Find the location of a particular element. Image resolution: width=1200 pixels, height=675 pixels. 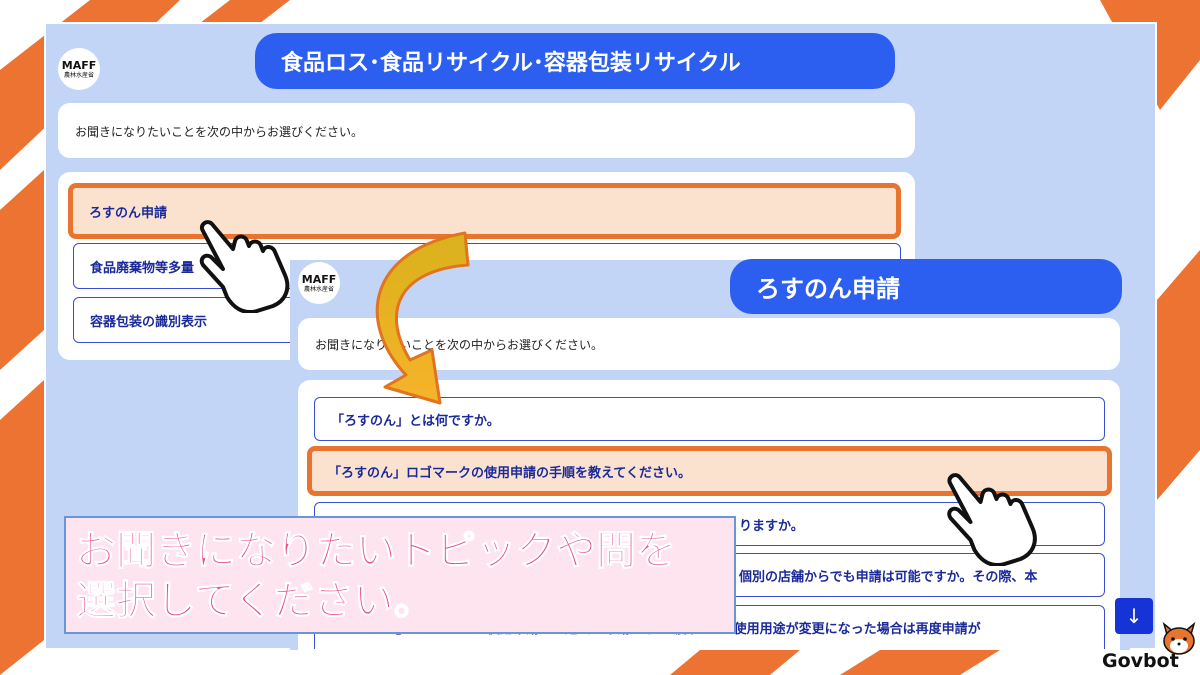

screen1-prompt-panel: お聞きになりたいことを次の中からお選びください。 is located at coordinates (486, 130).